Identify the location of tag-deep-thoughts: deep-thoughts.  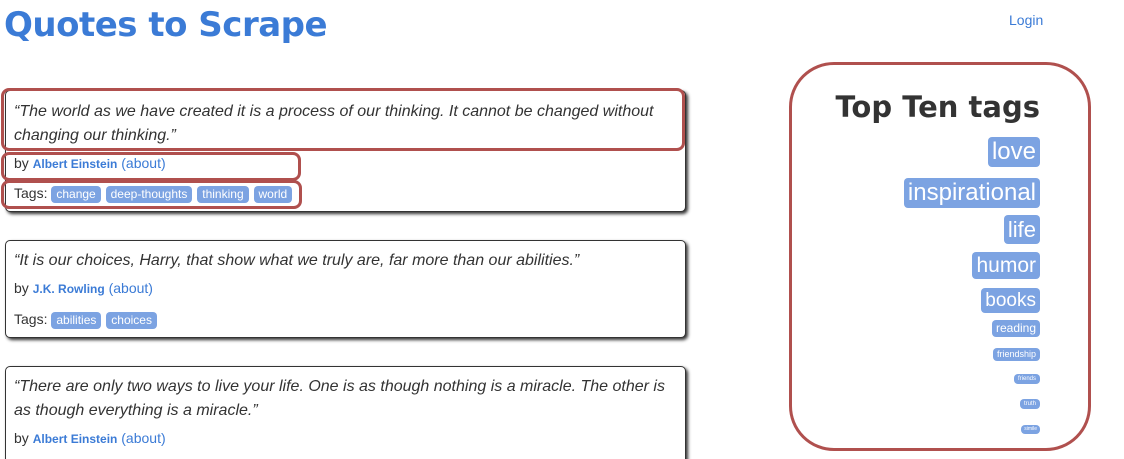
(149, 194).